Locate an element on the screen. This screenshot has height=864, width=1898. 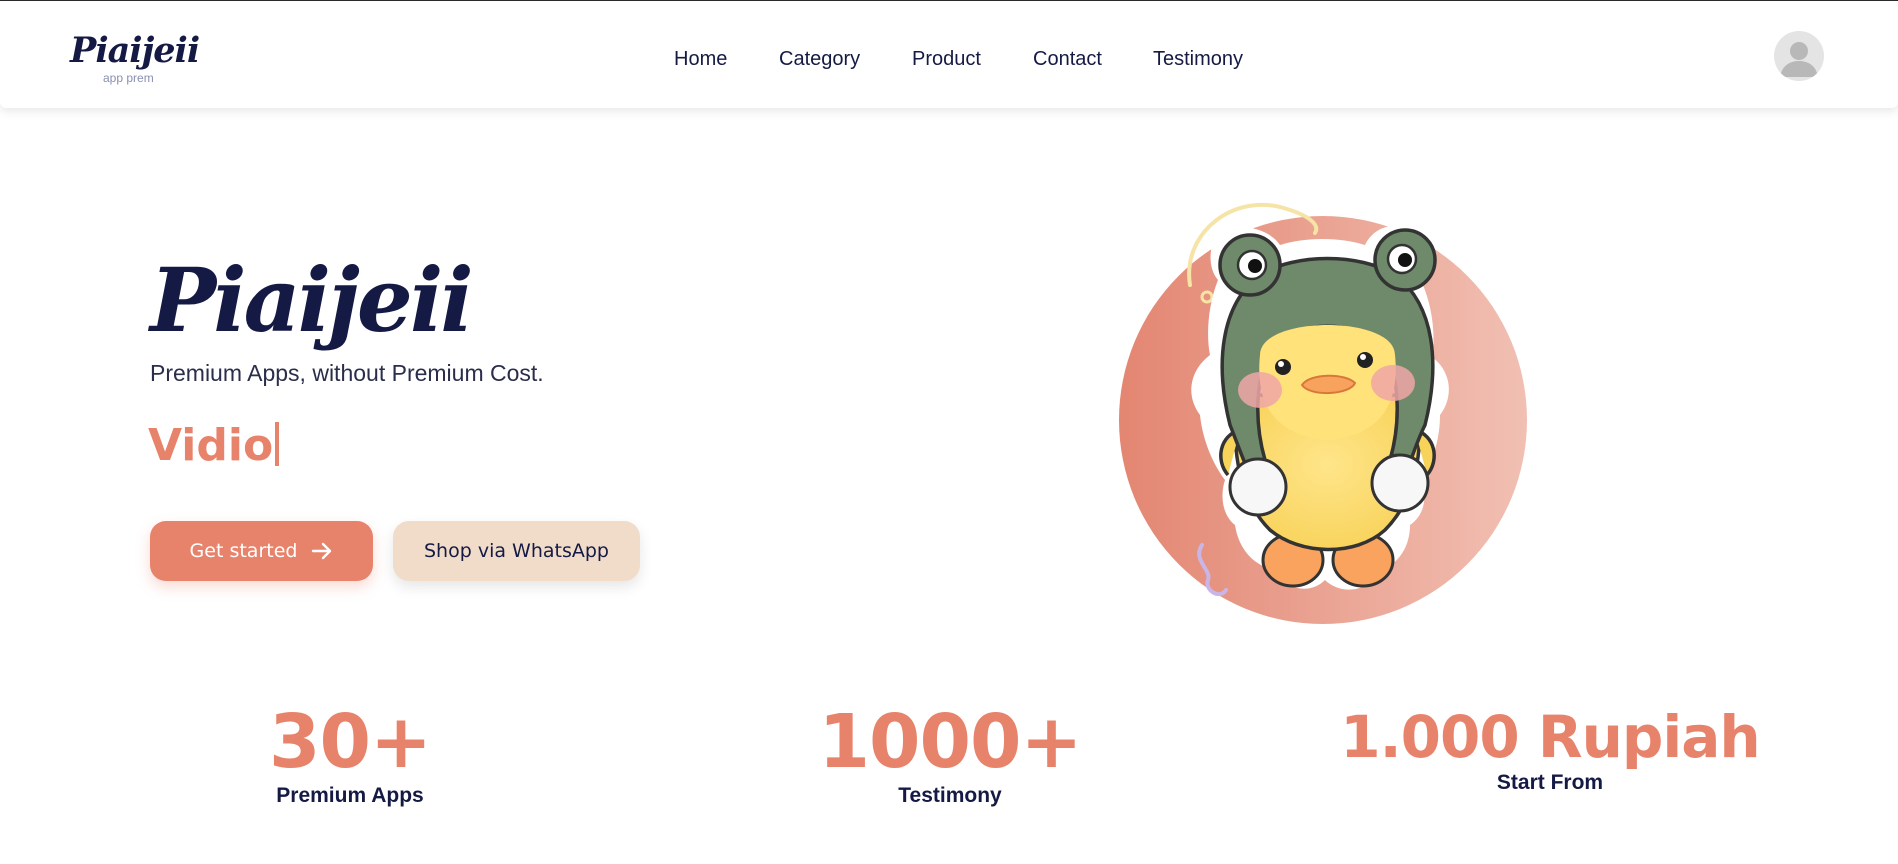
stat-value: 1000+ is located at coordinates (950, 742).